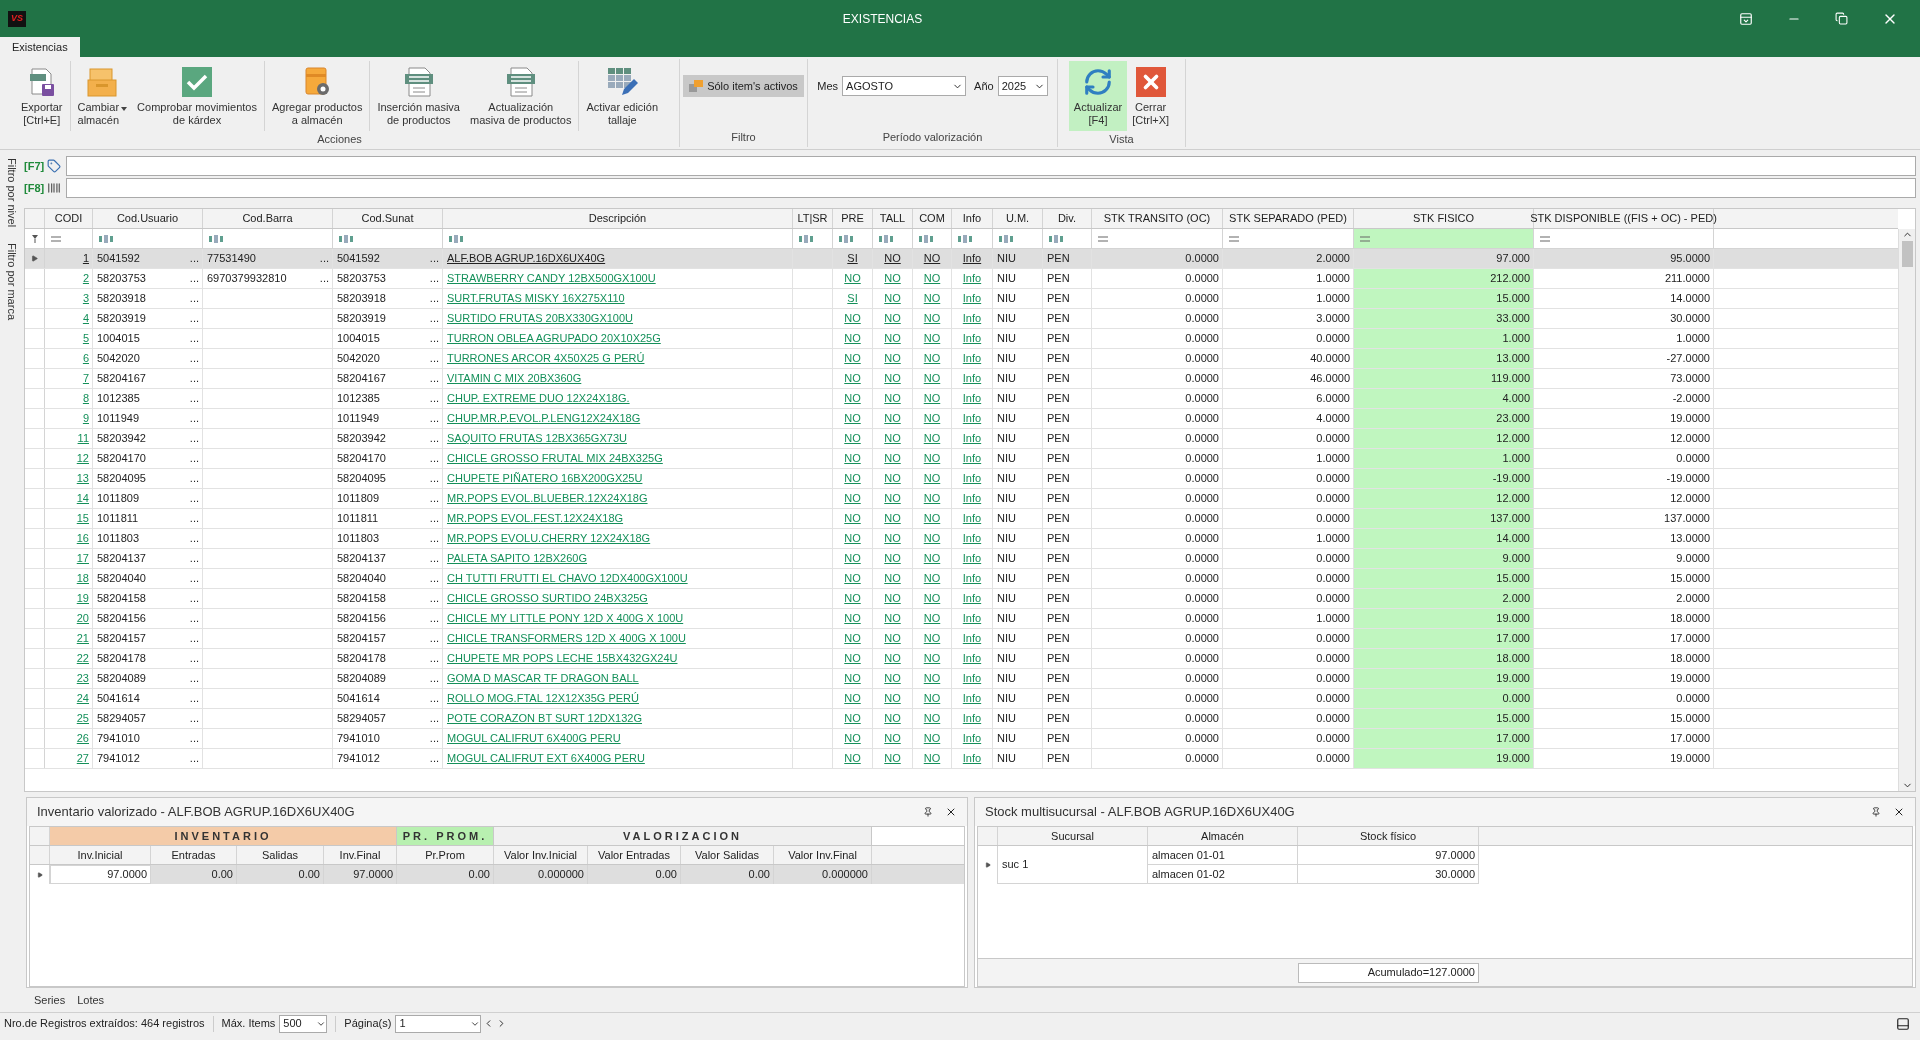 The height and width of the screenshot is (1040, 1920). Describe the element at coordinates (82, 518) in the screenshot. I see `cell-link: 15` at that location.